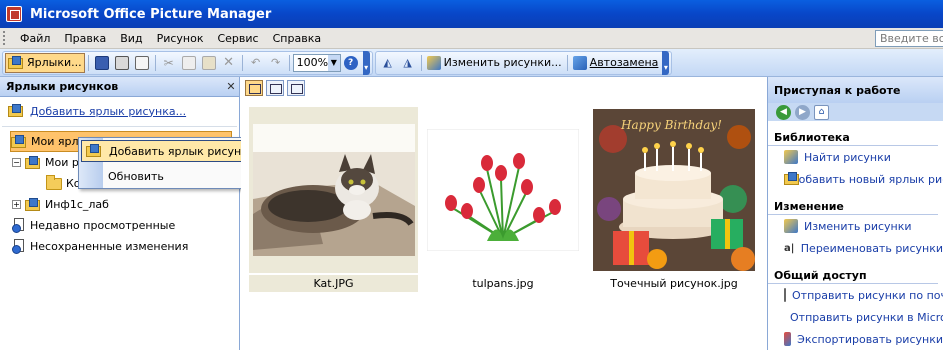 The height and width of the screenshot is (350, 943). I want to click on autocorrect-icon, so click(579, 62).